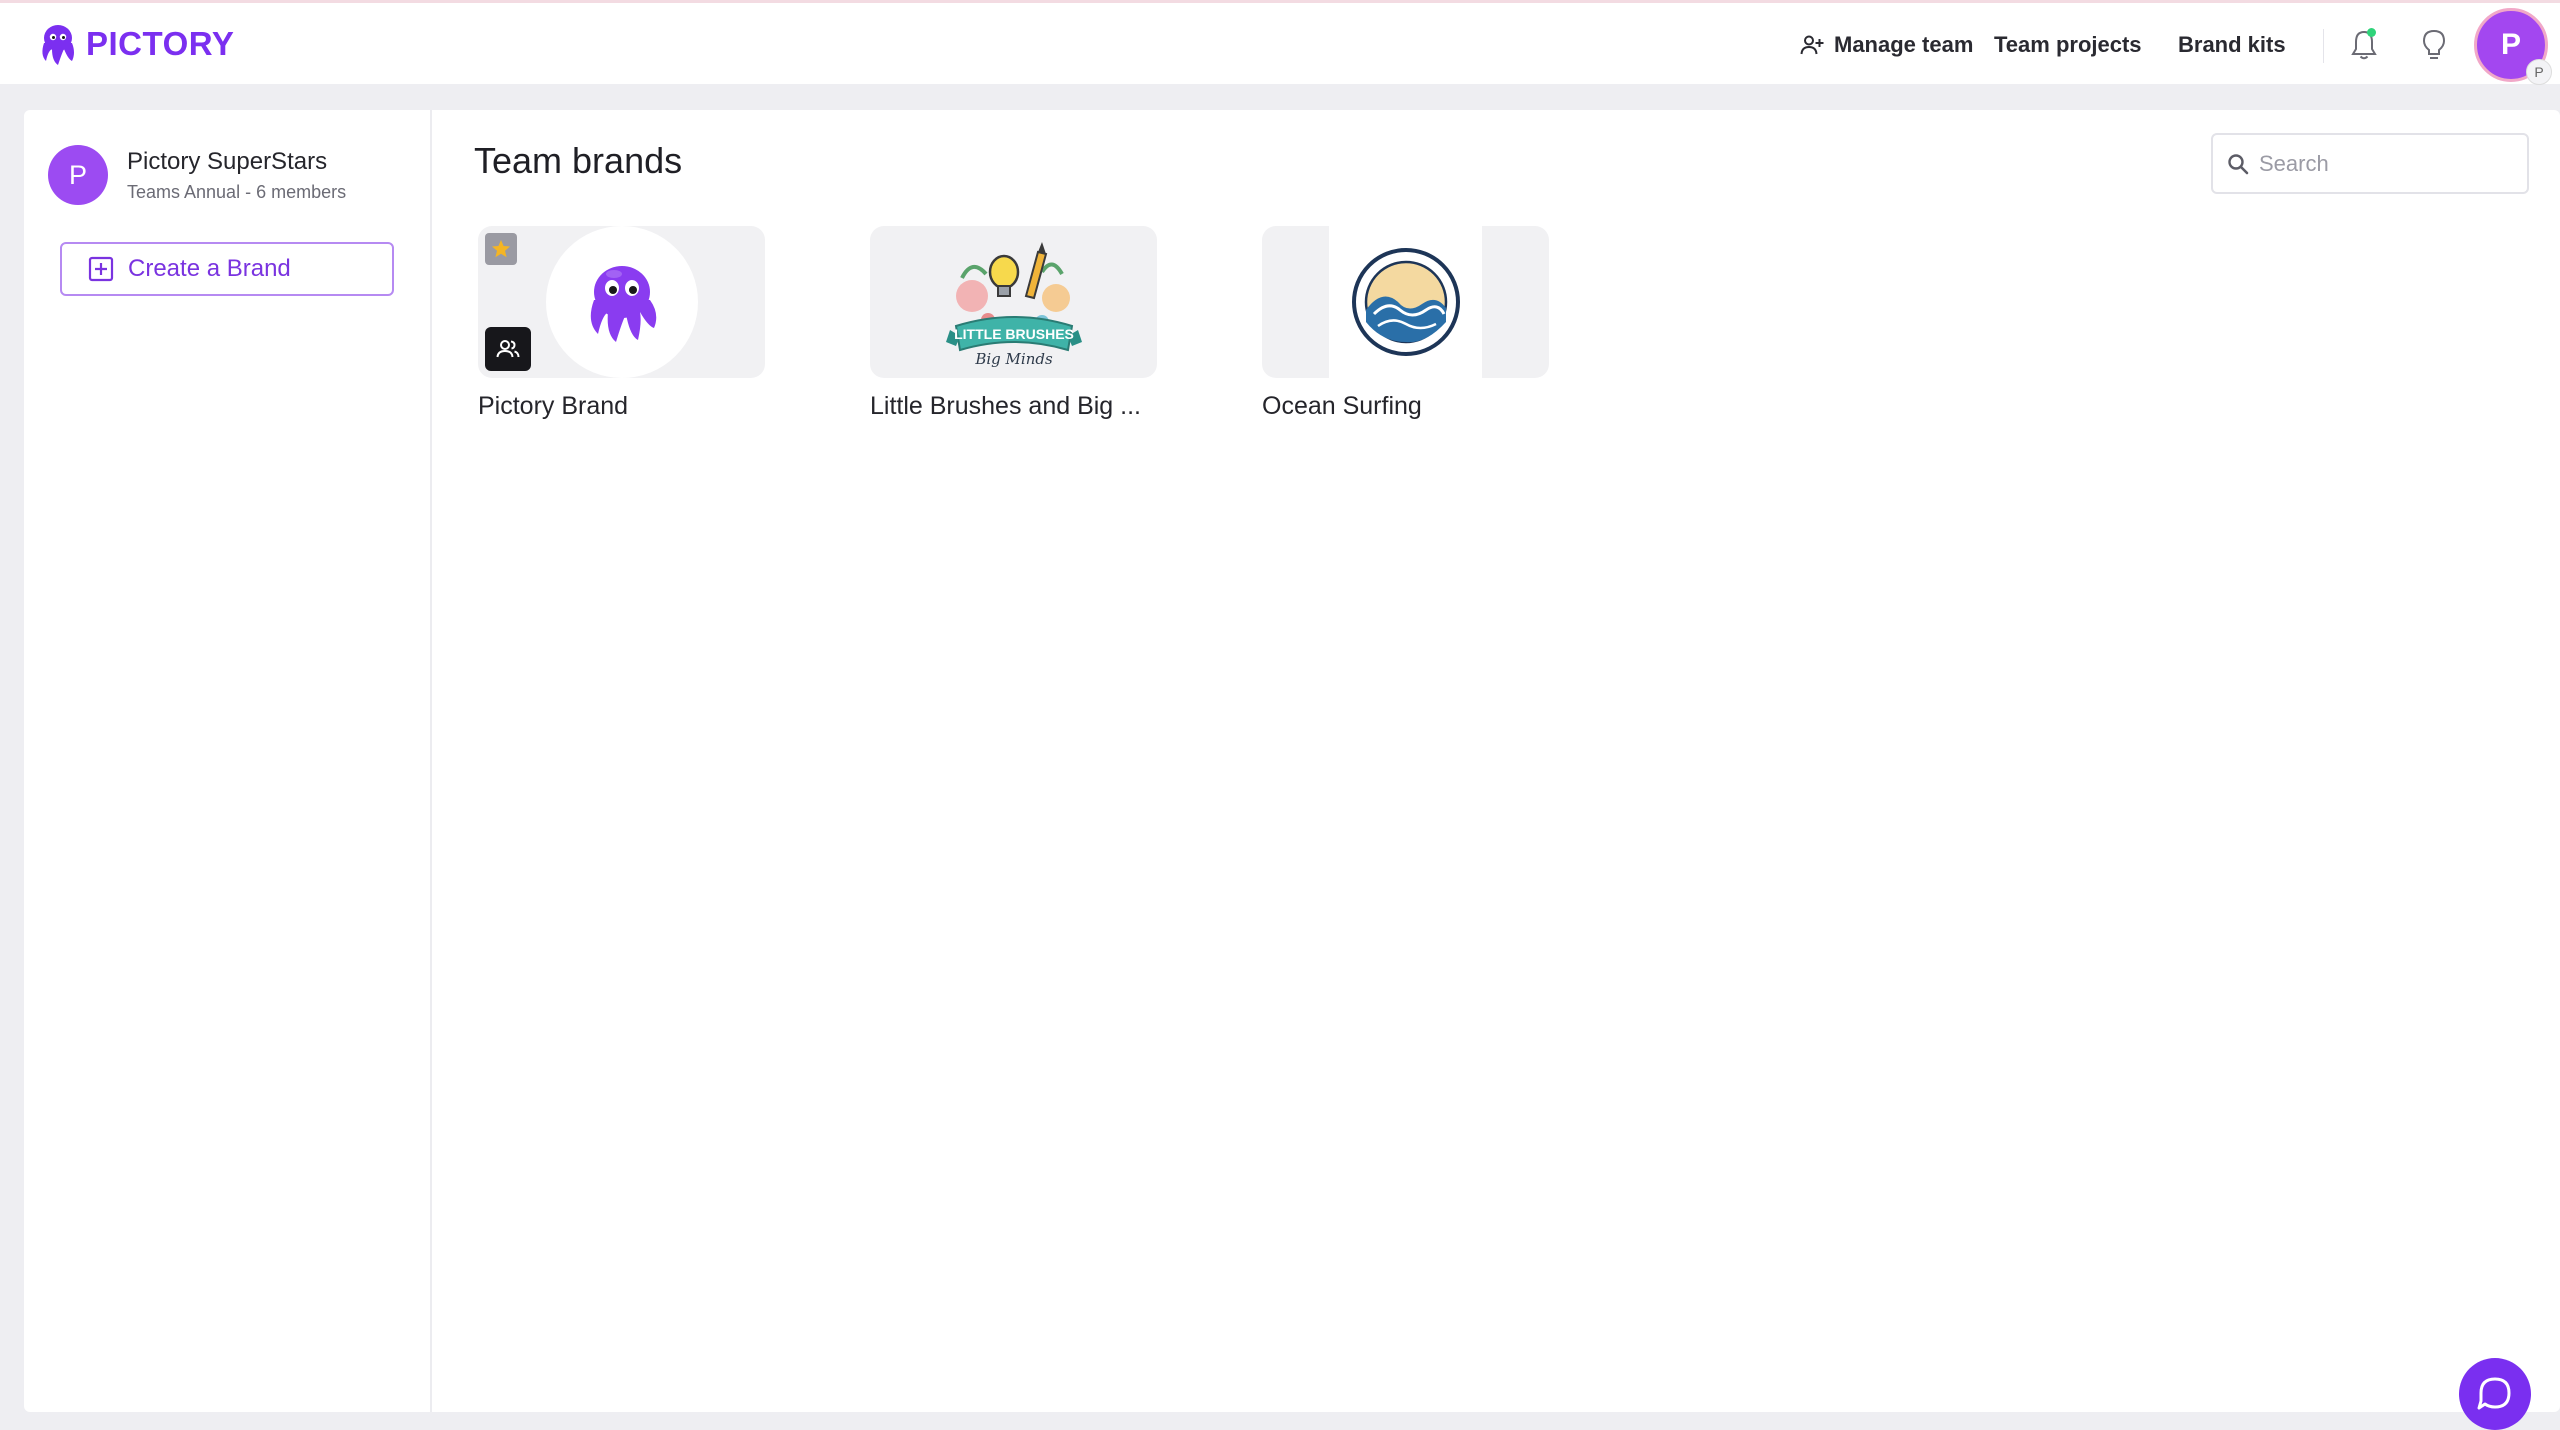 This screenshot has width=2560, height=1430. I want to click on person-add-icon, so click(1812, 45).